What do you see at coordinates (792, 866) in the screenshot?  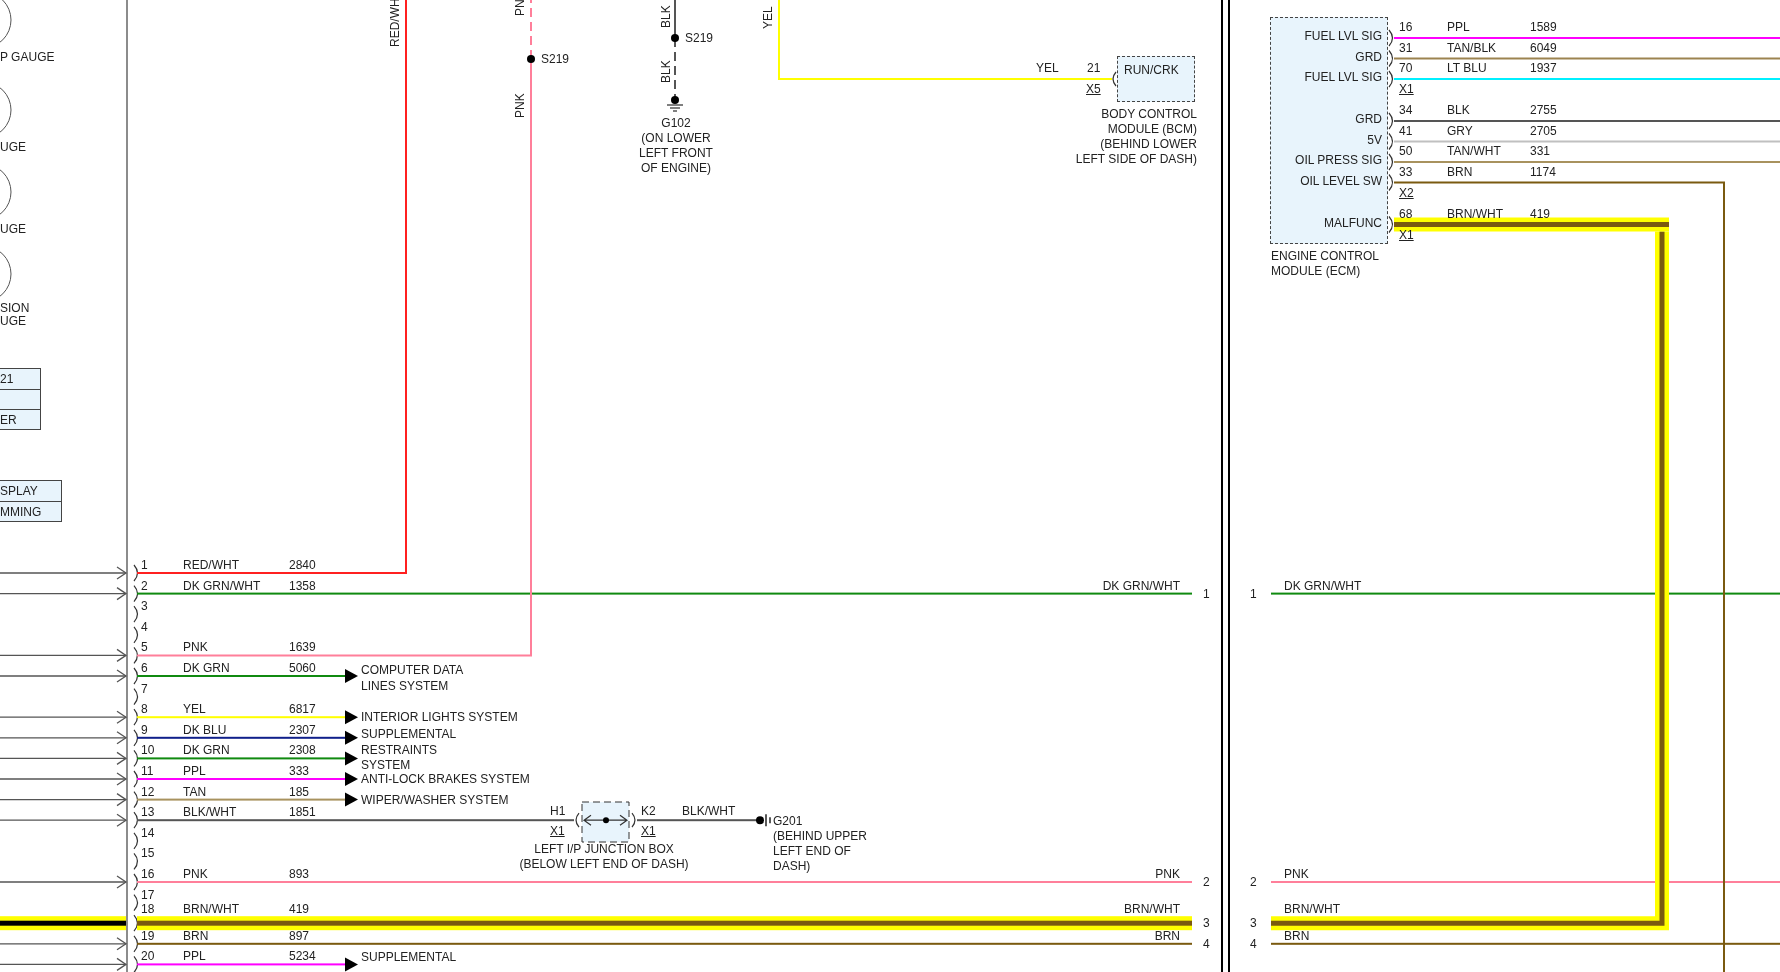 I see `ground-label: DASH)` at bounding box center [792, 866].